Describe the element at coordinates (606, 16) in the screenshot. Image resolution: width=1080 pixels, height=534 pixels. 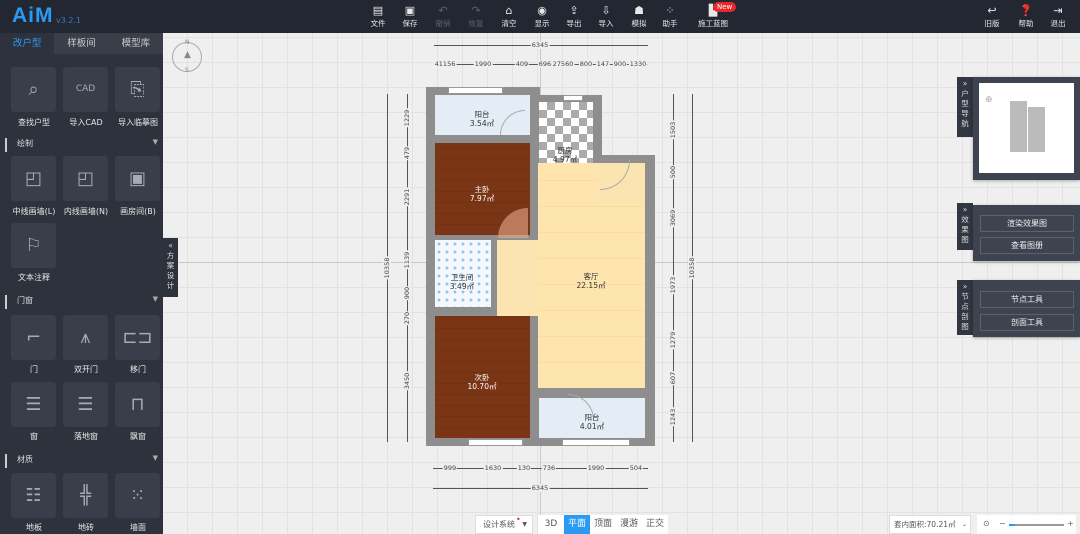
I see `import-button: ⇩ 导入` at that location.